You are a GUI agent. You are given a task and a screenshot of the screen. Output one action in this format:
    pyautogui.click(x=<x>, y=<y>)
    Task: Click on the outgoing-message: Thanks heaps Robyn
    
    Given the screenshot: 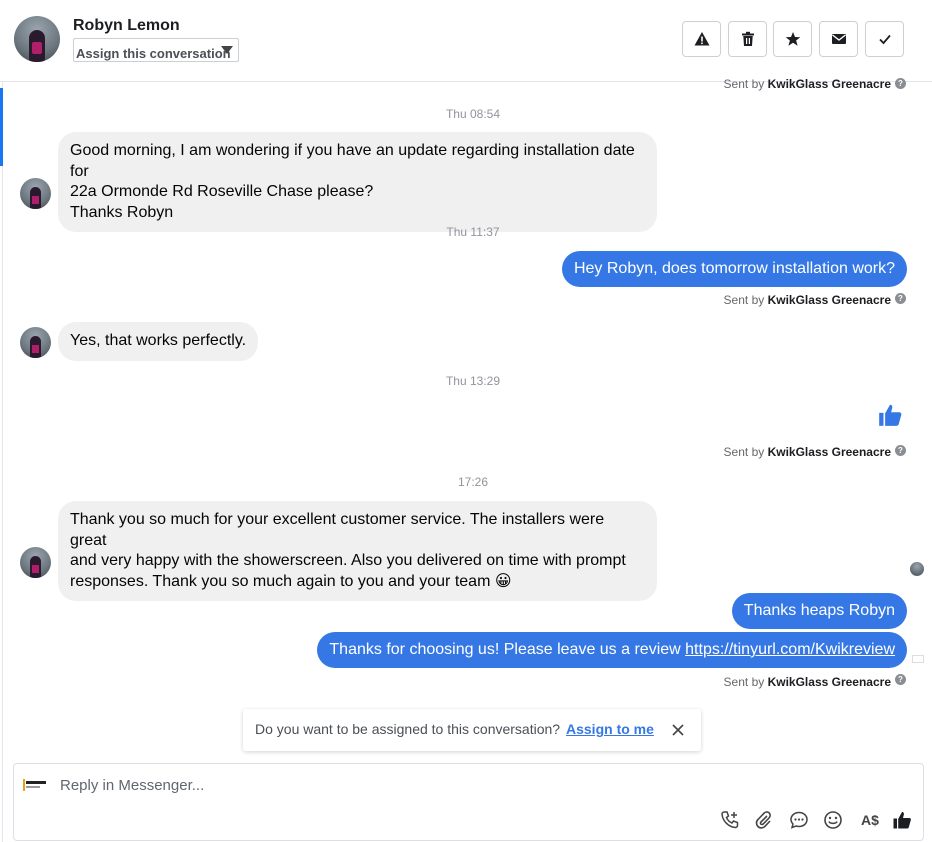 What is the action you would take?
    pyautogui.click(x=819, y=611)
    